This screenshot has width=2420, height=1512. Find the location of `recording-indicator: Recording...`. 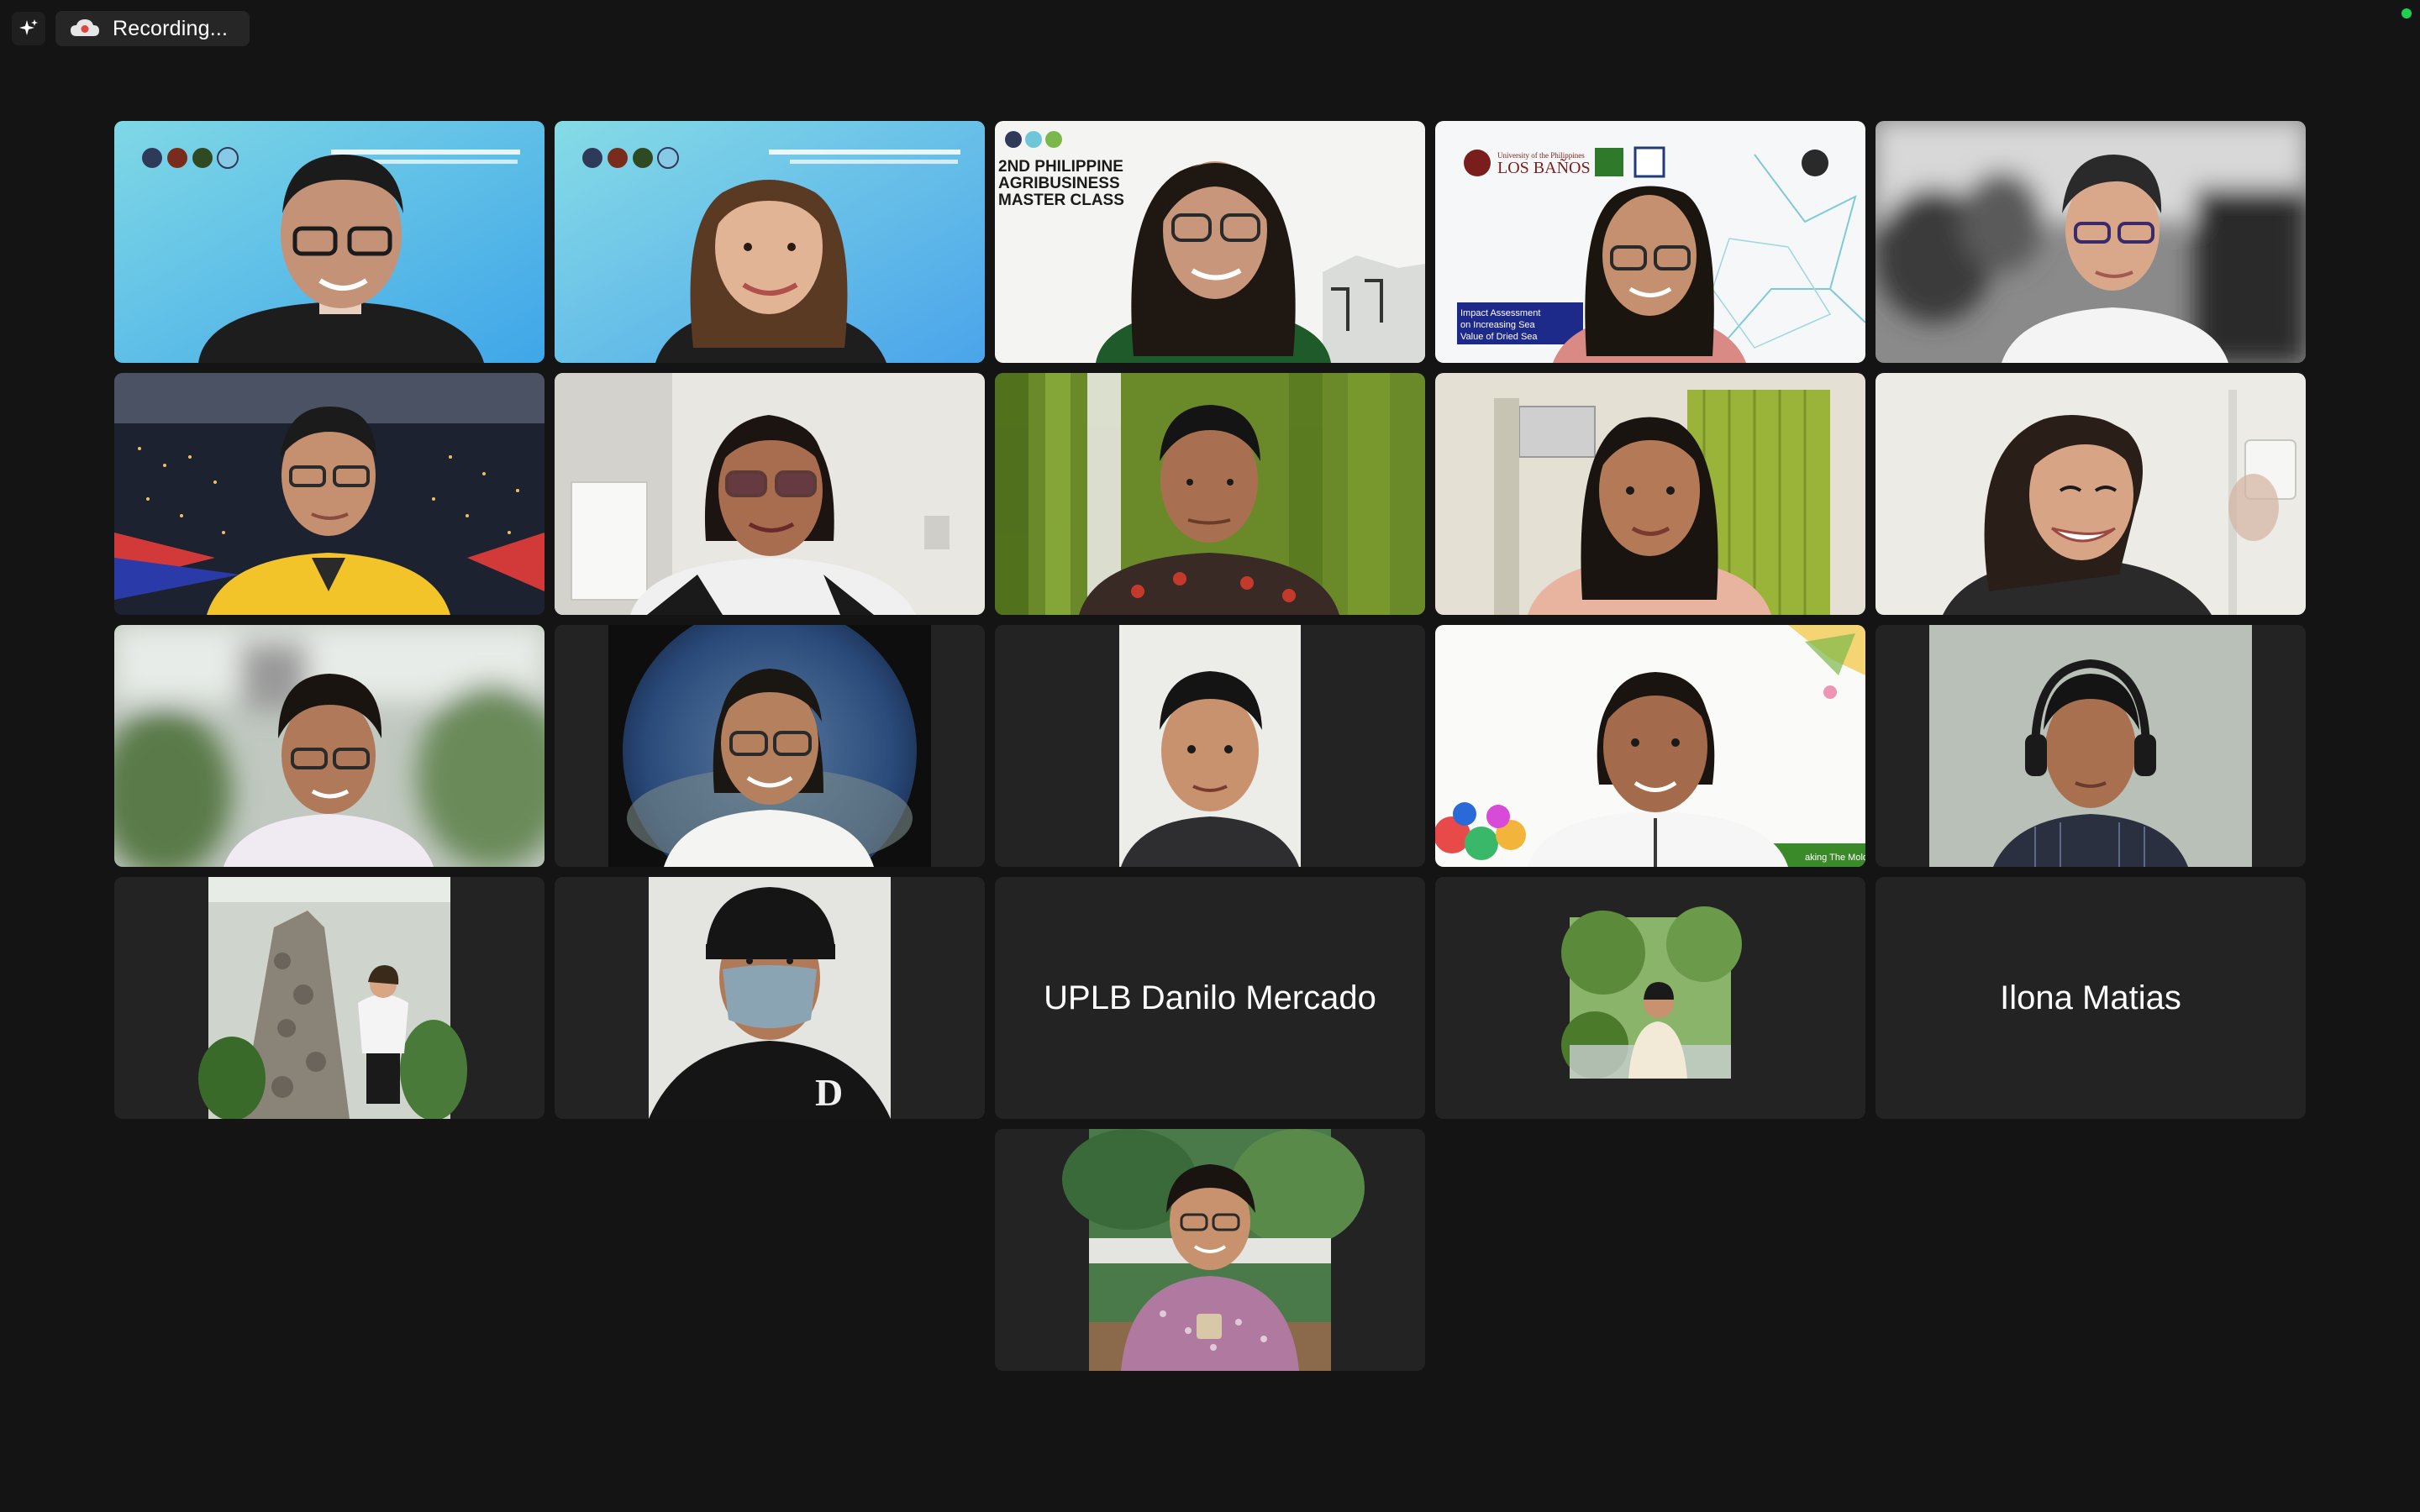

recording-indicator: Recording... is located at coordinates (153, 28).